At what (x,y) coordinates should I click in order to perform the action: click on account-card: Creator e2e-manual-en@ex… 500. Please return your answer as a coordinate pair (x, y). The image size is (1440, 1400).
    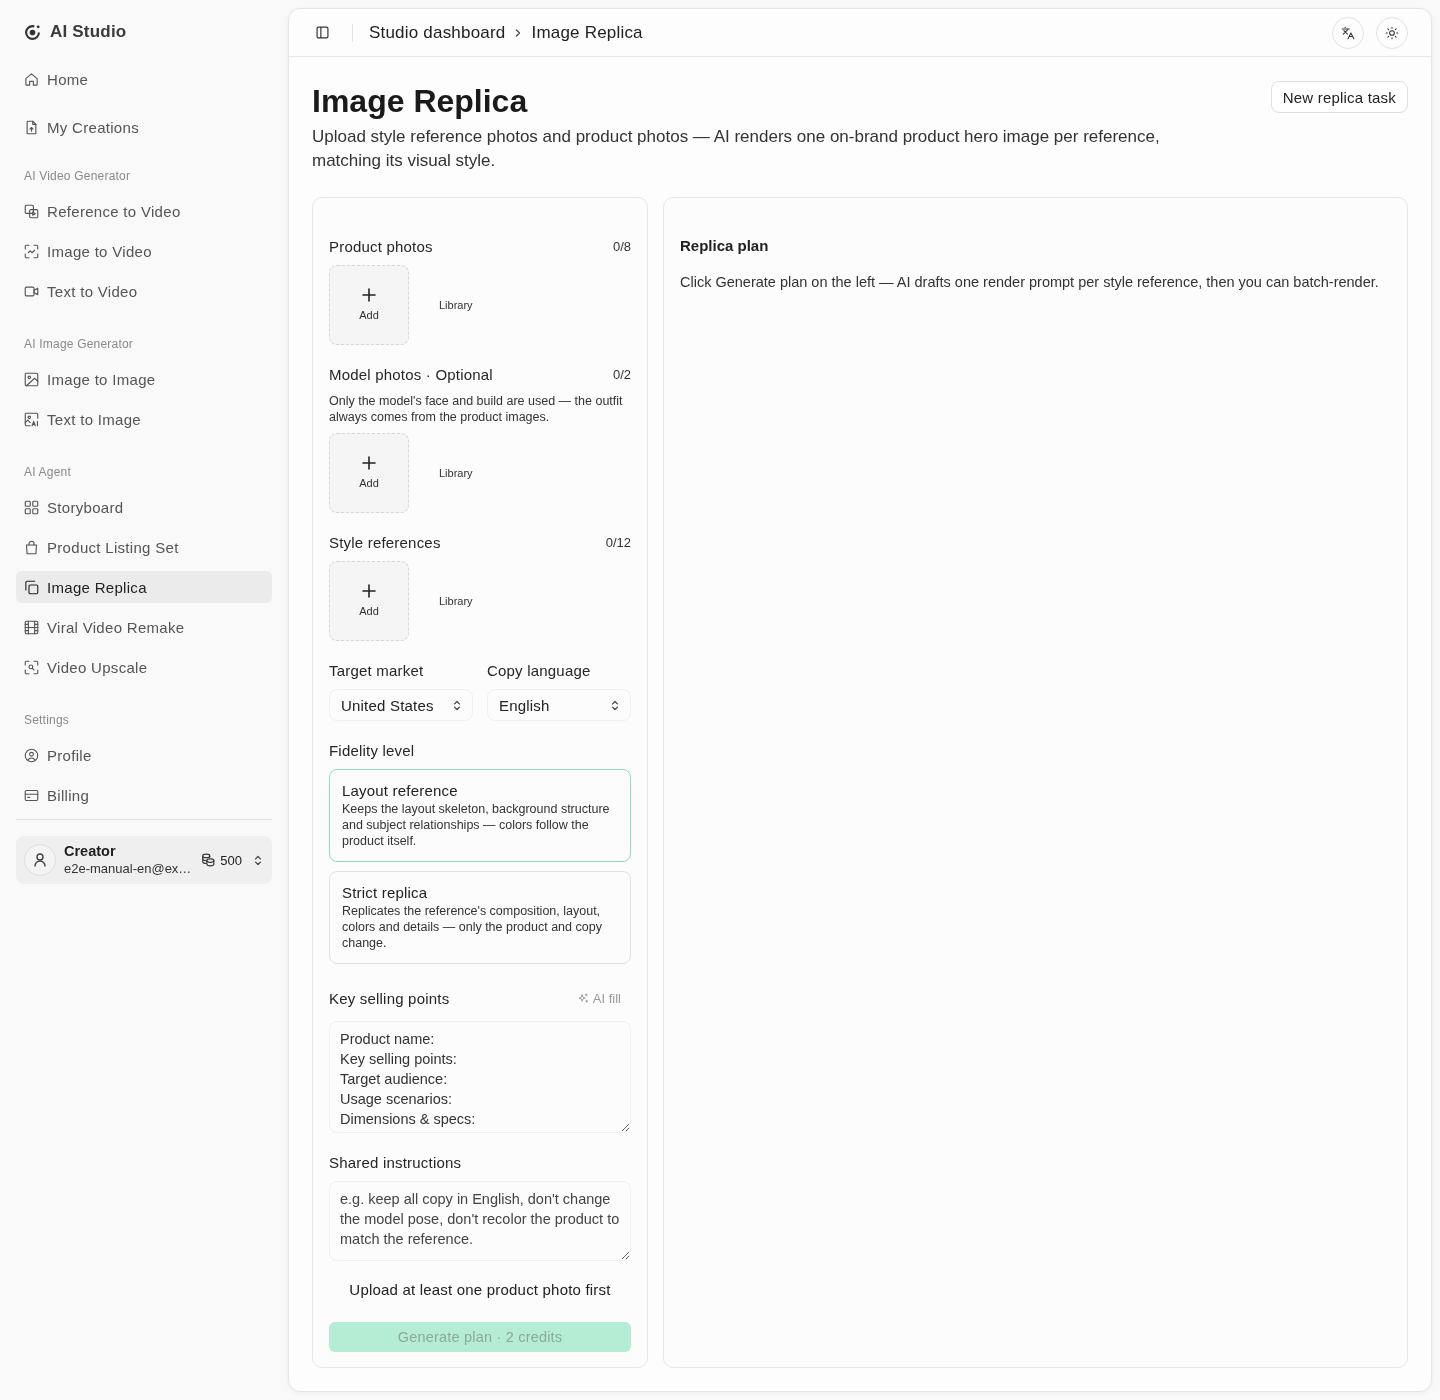
    Looking at the image, I should click on (144, 860).